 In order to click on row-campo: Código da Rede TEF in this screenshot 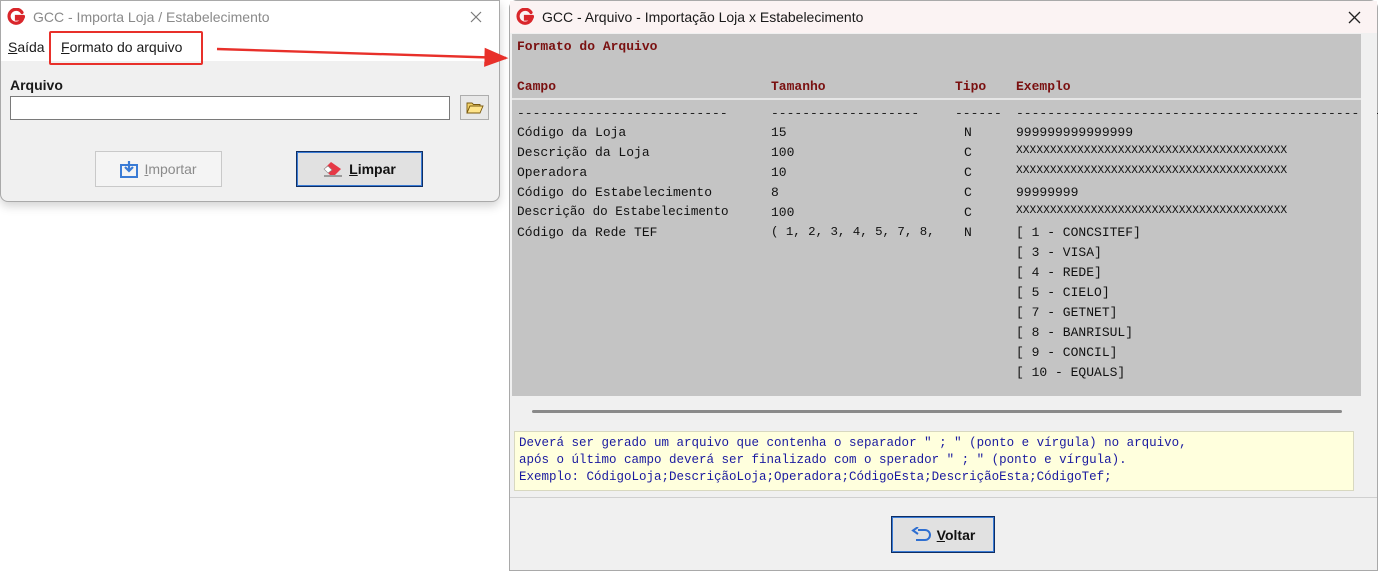, I will do `click(587, 232)`.